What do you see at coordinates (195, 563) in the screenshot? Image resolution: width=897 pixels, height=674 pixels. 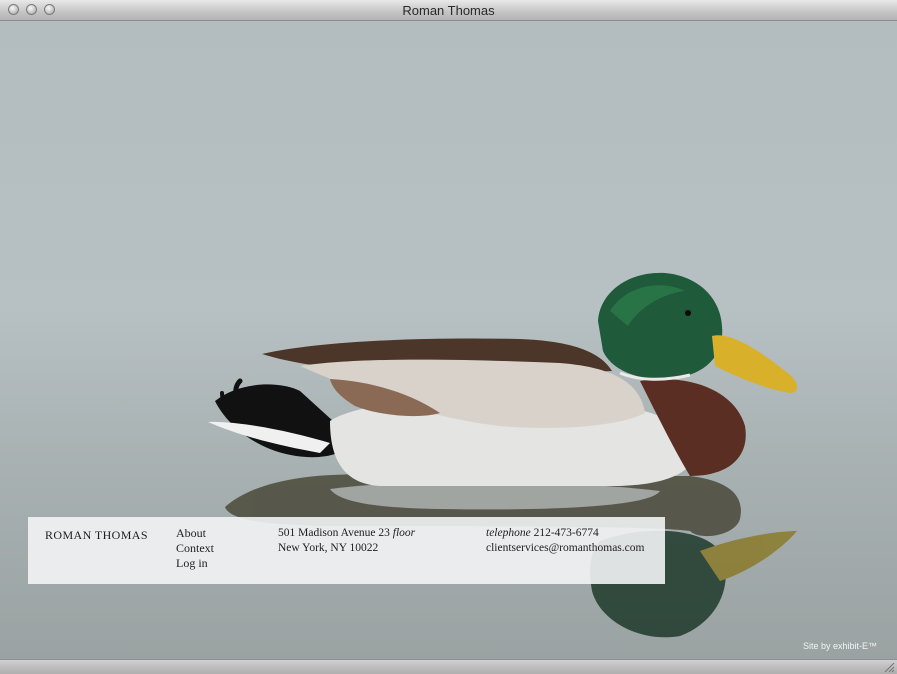 I see `nav-link-log-in: Log in` at bounding box center [195, 563].